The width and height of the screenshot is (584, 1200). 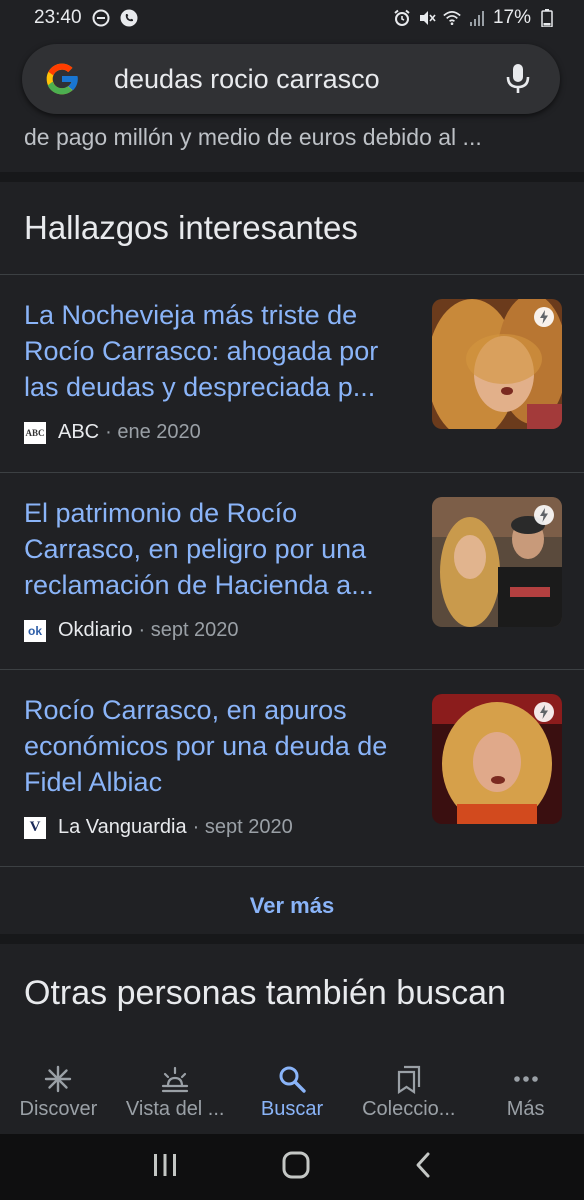 What do you see at coordinates (423, 1167) in the screenshot?
I see `back-icon` at bounding box center [423, 1167].